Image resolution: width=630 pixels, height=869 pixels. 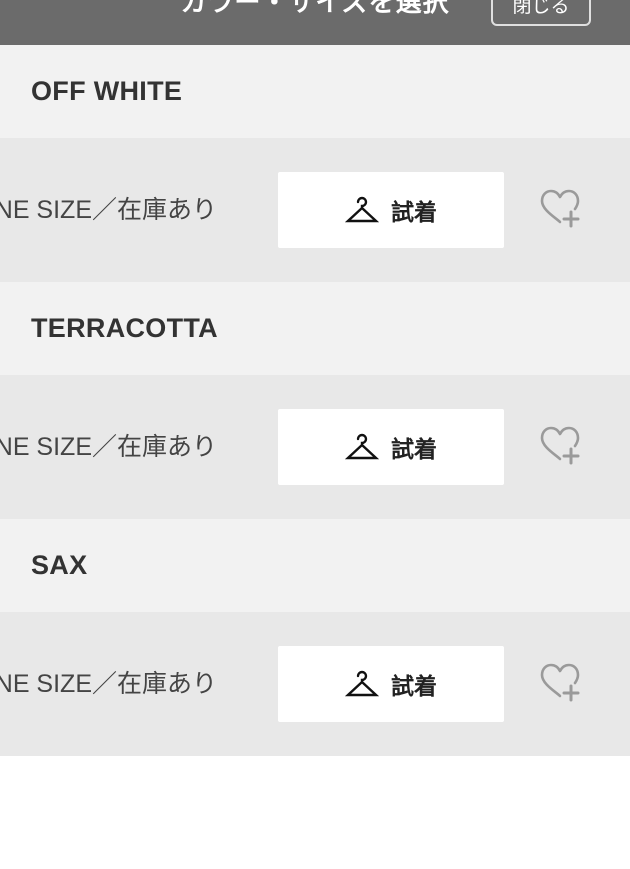 What do you see at coordinates (315, 91) in the screenshot?
I see `color-header: OFF WHITE` at bounding box center [315, 91].